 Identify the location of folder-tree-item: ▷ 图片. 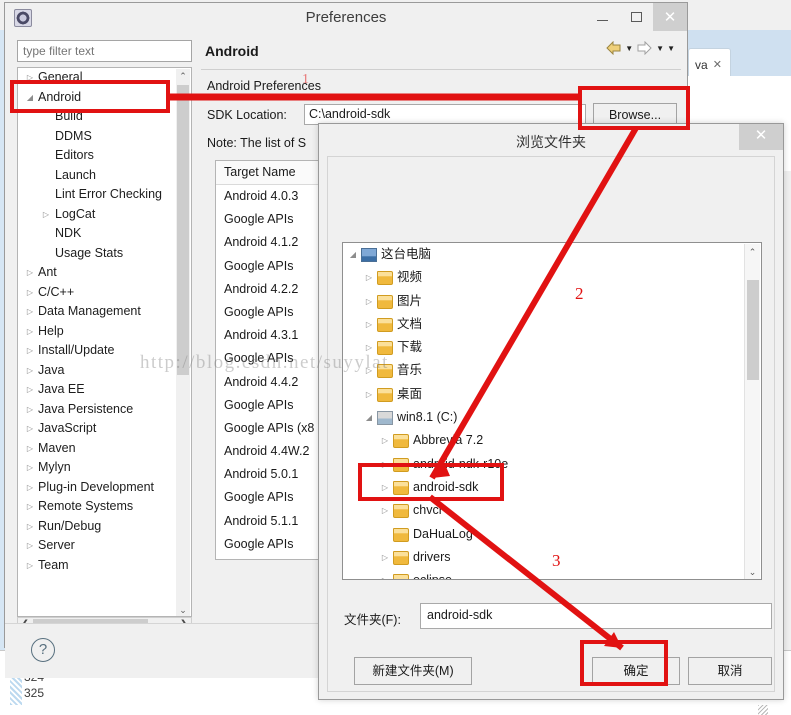
(552, 301).